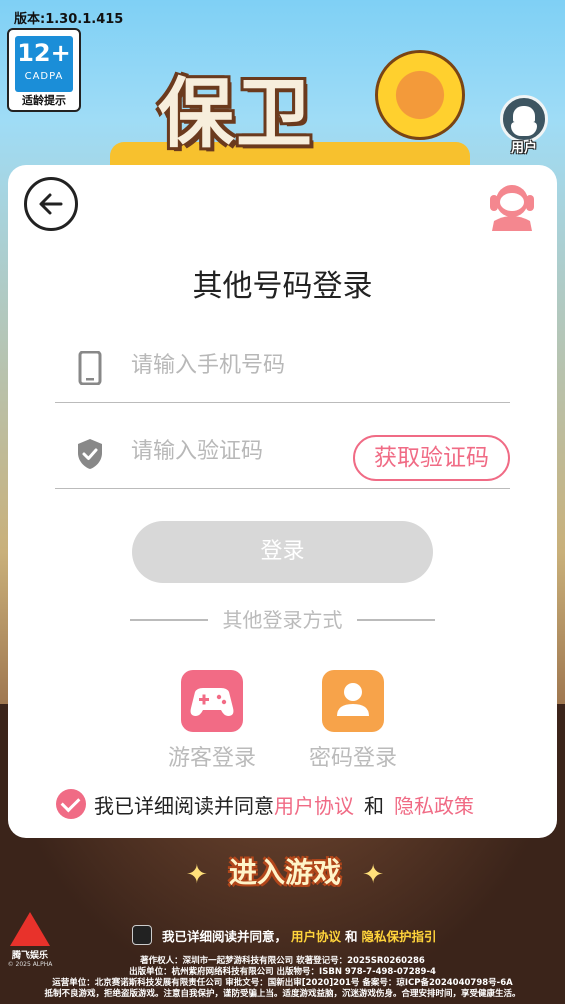 The image size is (565, 1004). I want to click on get-code-button: 获取验证码, so click(431, 458).